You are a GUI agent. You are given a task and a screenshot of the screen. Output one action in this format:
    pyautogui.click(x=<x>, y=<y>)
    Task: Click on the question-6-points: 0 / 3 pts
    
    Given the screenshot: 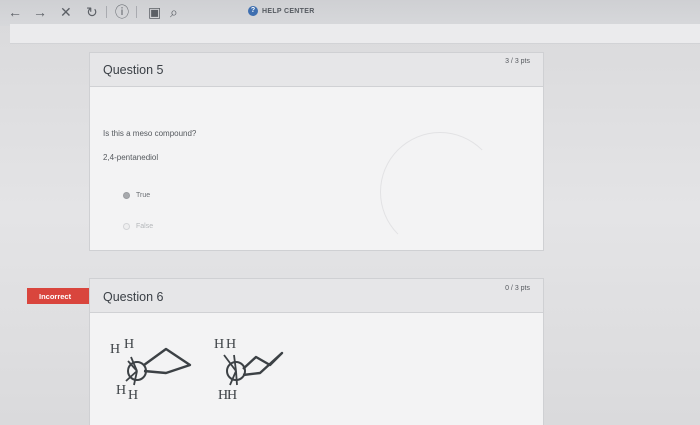 What is the action you would take?
    pyautogui.click(x=517, y=288)
    